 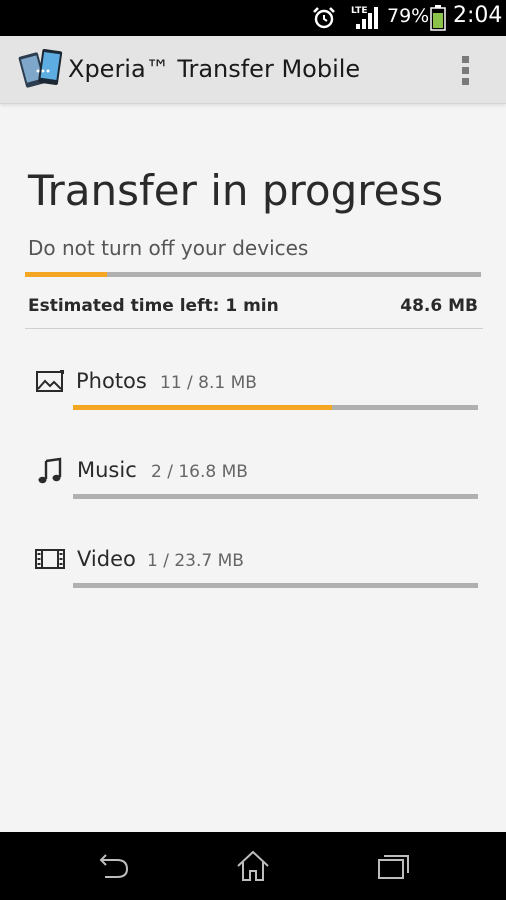 What do you see at coordinates (113, 866) in the screenshot?
I see `back-icon` at bounding box center [113, 866].